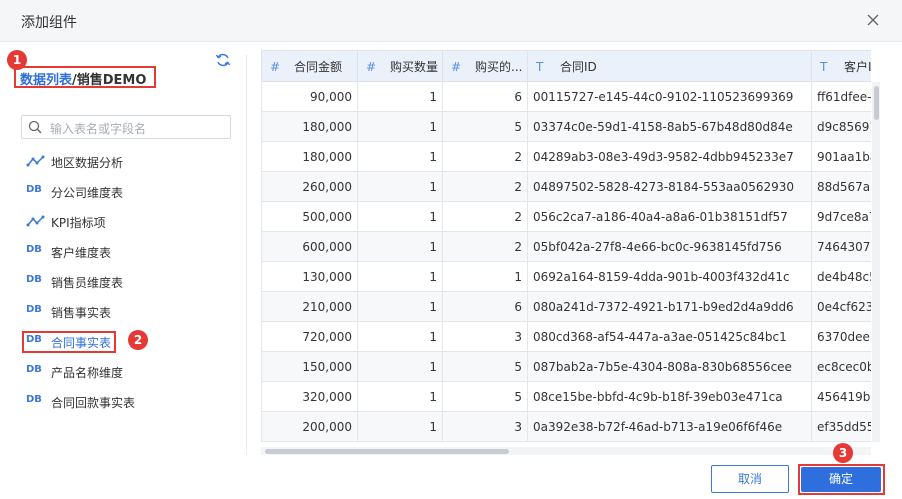  I want to click on datasource-name: 销售DEMO, so click(111, 80).